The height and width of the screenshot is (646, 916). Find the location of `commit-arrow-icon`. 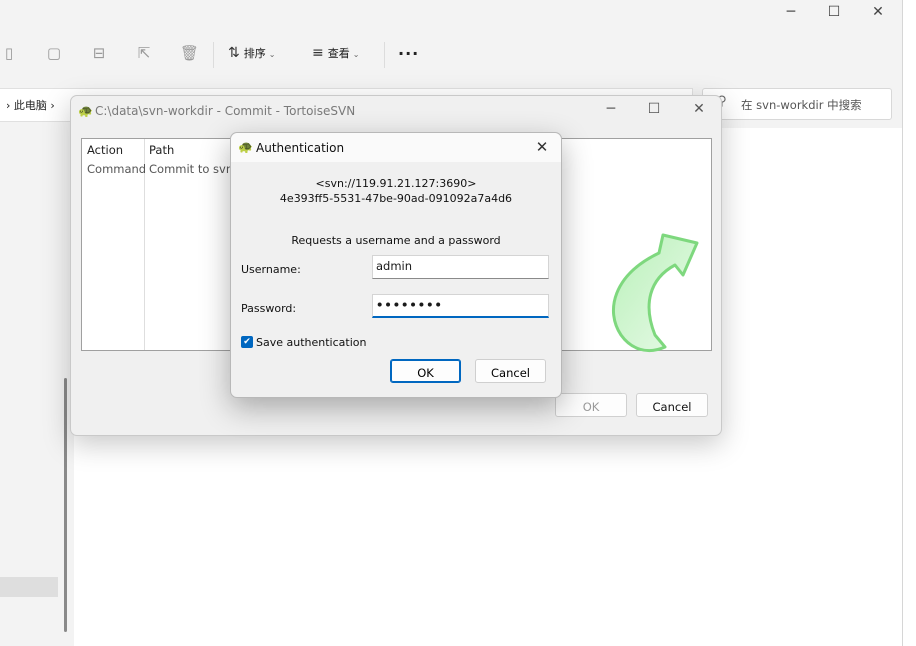

commit-arrow-icon is located at coordinates (655, 292).